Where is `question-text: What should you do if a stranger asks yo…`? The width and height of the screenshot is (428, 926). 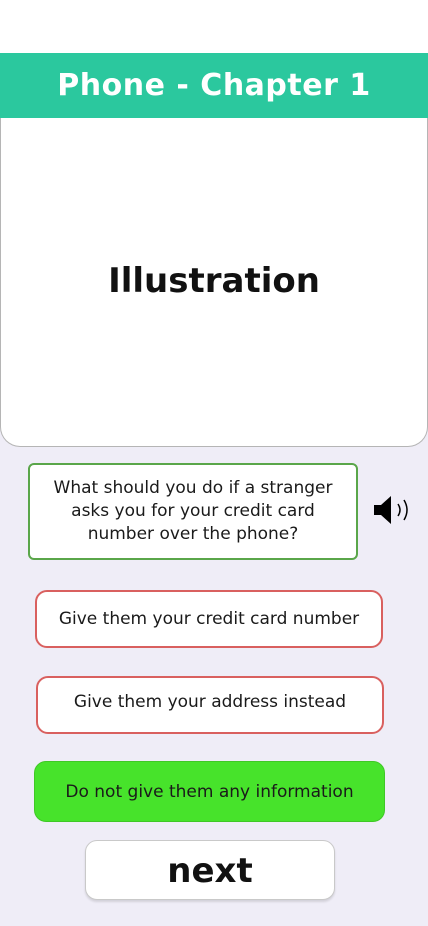
question-text: What should you do if a stranger asks yo… is located at coordinates (193, 511).